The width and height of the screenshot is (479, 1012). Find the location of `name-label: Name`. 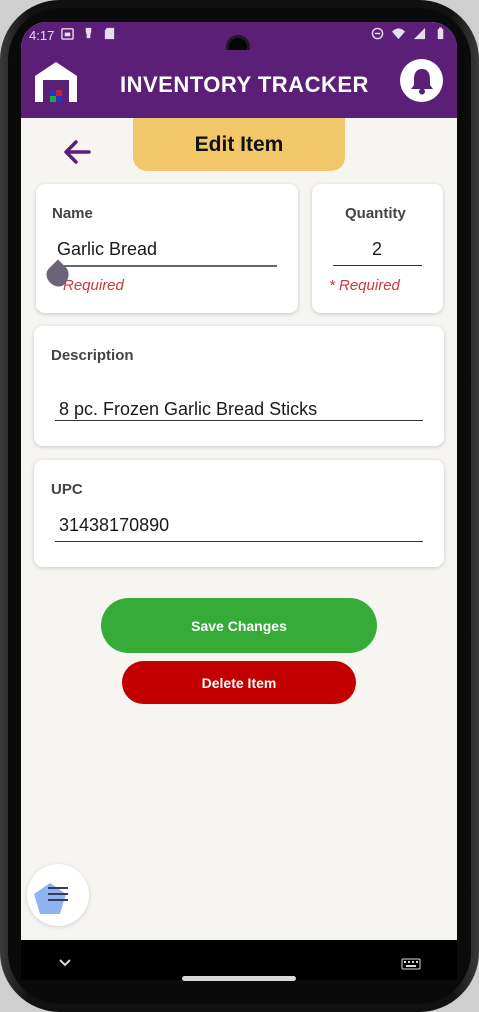

name-label: Name is located at coordinates (72, 213).